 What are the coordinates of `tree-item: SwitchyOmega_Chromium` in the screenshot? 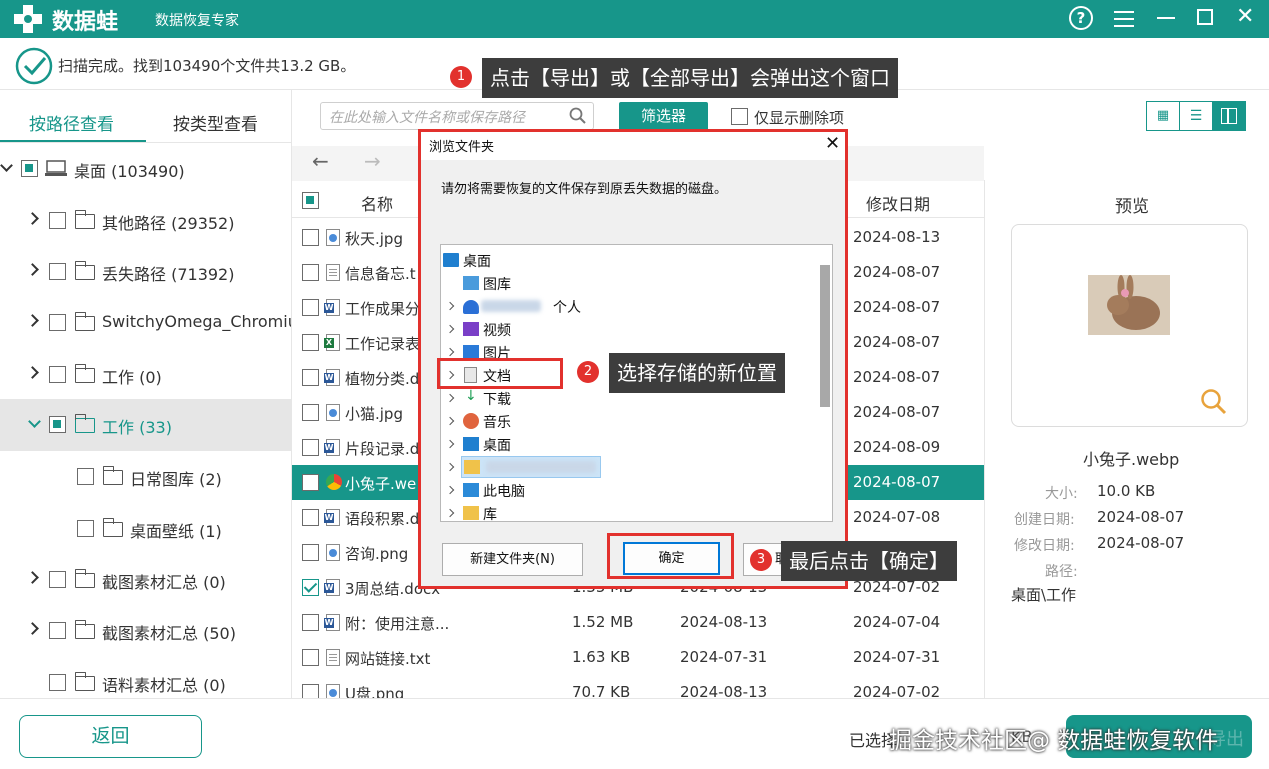 It's located at (145, 322).